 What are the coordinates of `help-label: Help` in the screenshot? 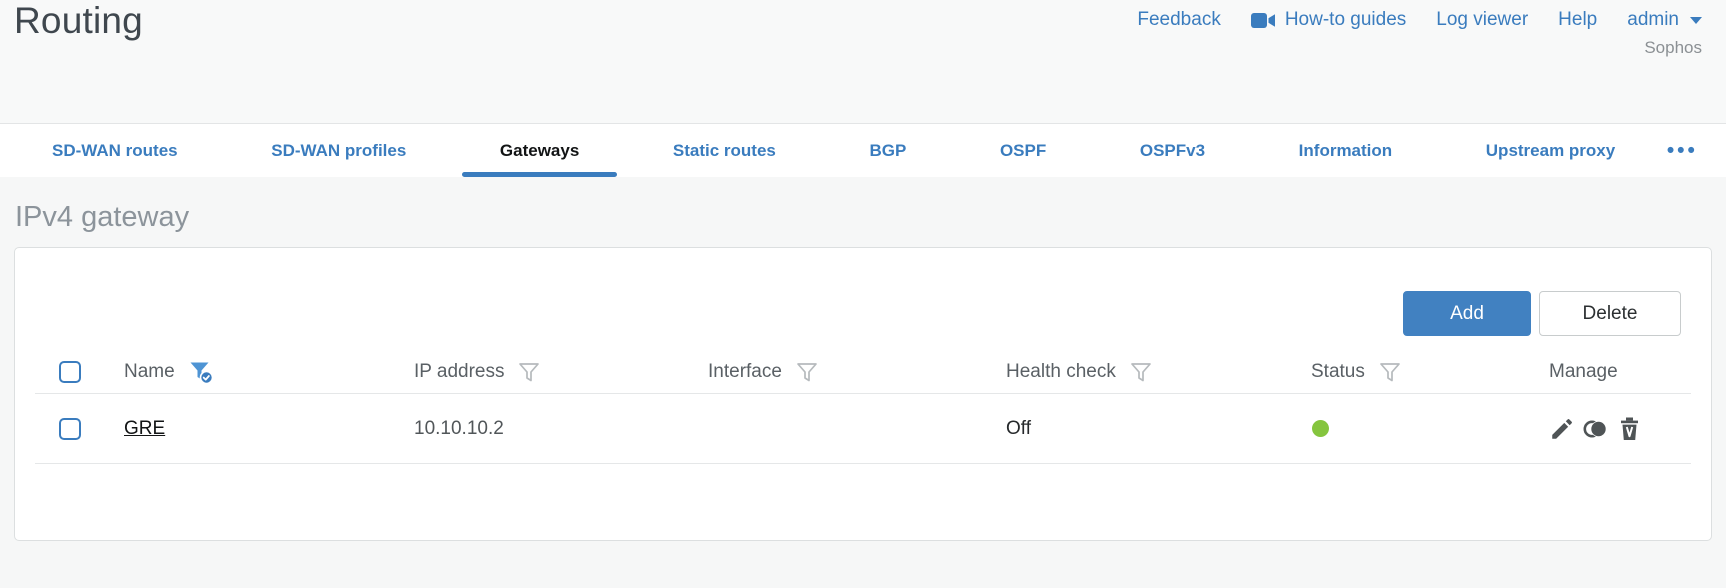 It's located at (1578, 19).